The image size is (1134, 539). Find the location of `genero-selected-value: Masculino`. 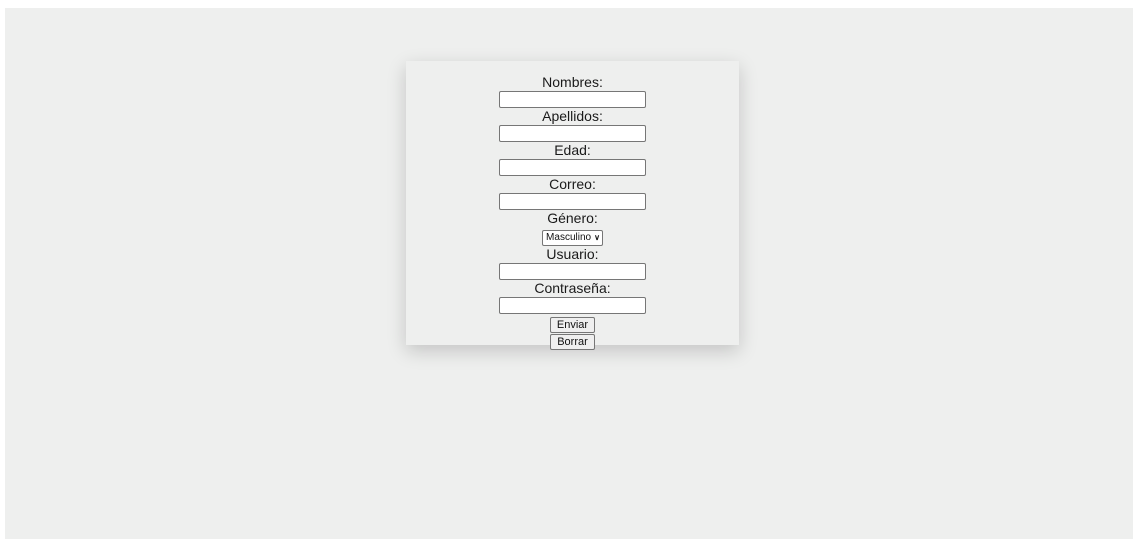

genero-selected-value: Masculino is located at coordinates (569, 237).